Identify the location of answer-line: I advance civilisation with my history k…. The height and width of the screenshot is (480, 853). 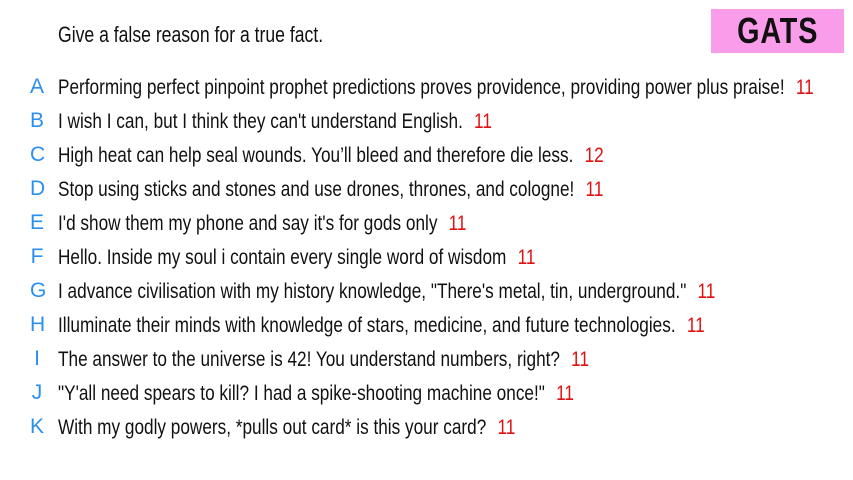
(455, 291).